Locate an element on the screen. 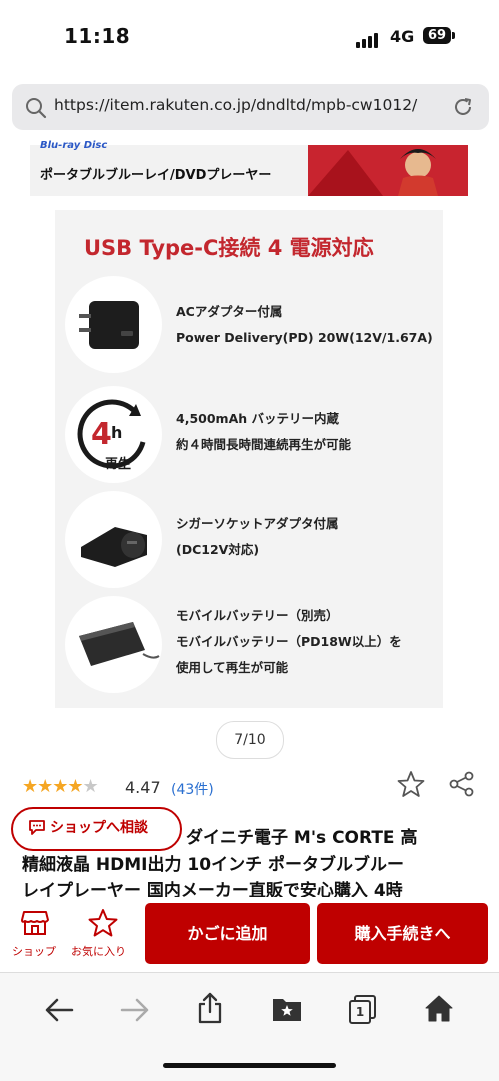 The image size is (499, 1081). back-arrow-icon is located at coordinates (59, 1010).